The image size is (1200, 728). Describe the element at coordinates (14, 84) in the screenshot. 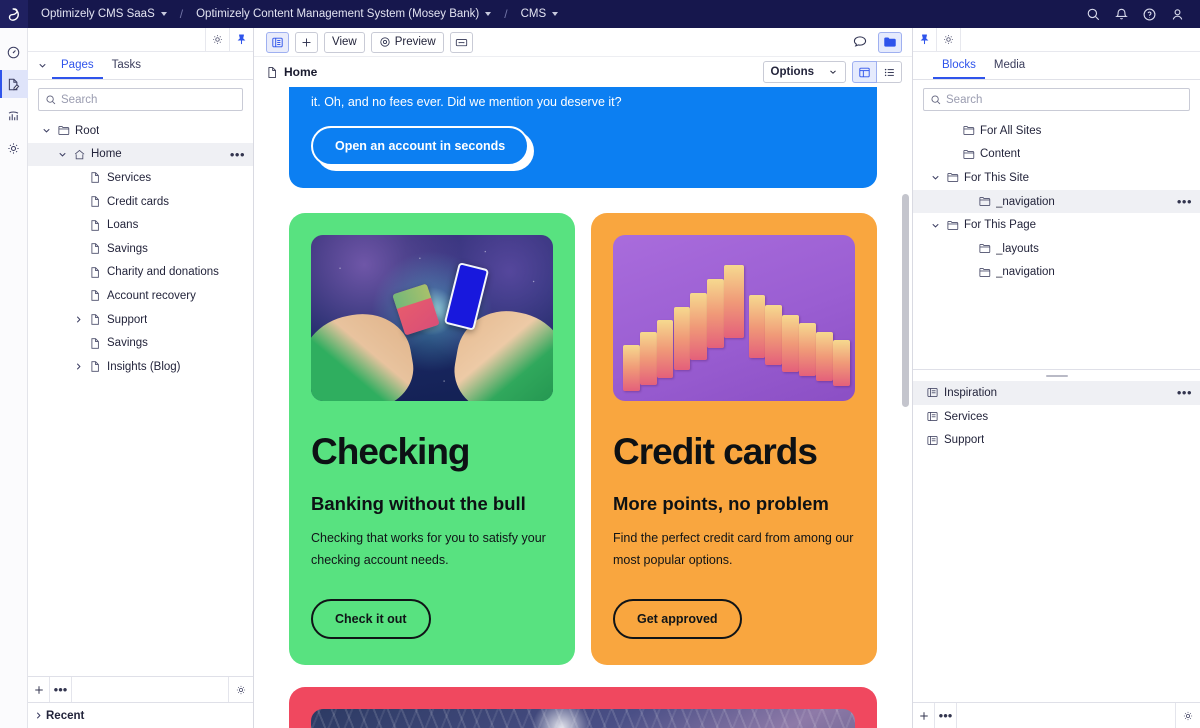

I see `edit-page-icon` at that location.